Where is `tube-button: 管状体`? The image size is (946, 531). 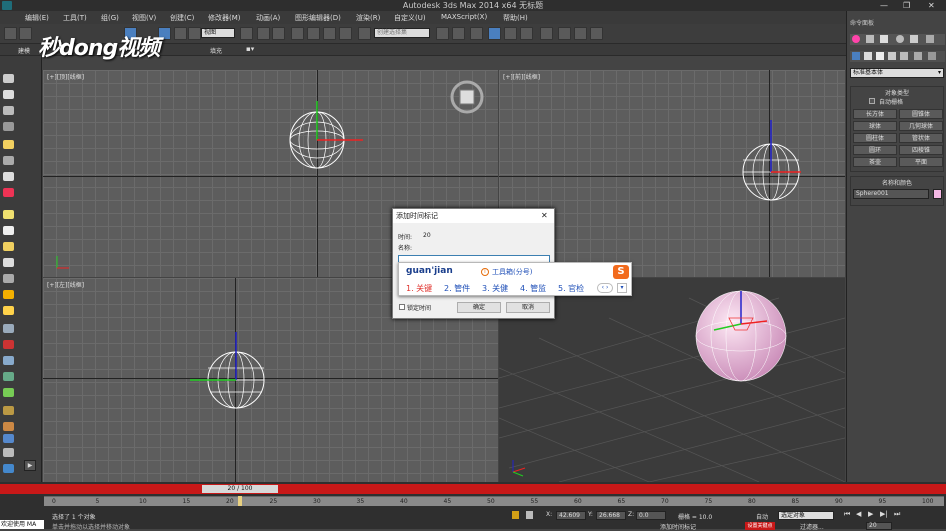
tube-button: 管状体 is located at coordinates (921, 138).